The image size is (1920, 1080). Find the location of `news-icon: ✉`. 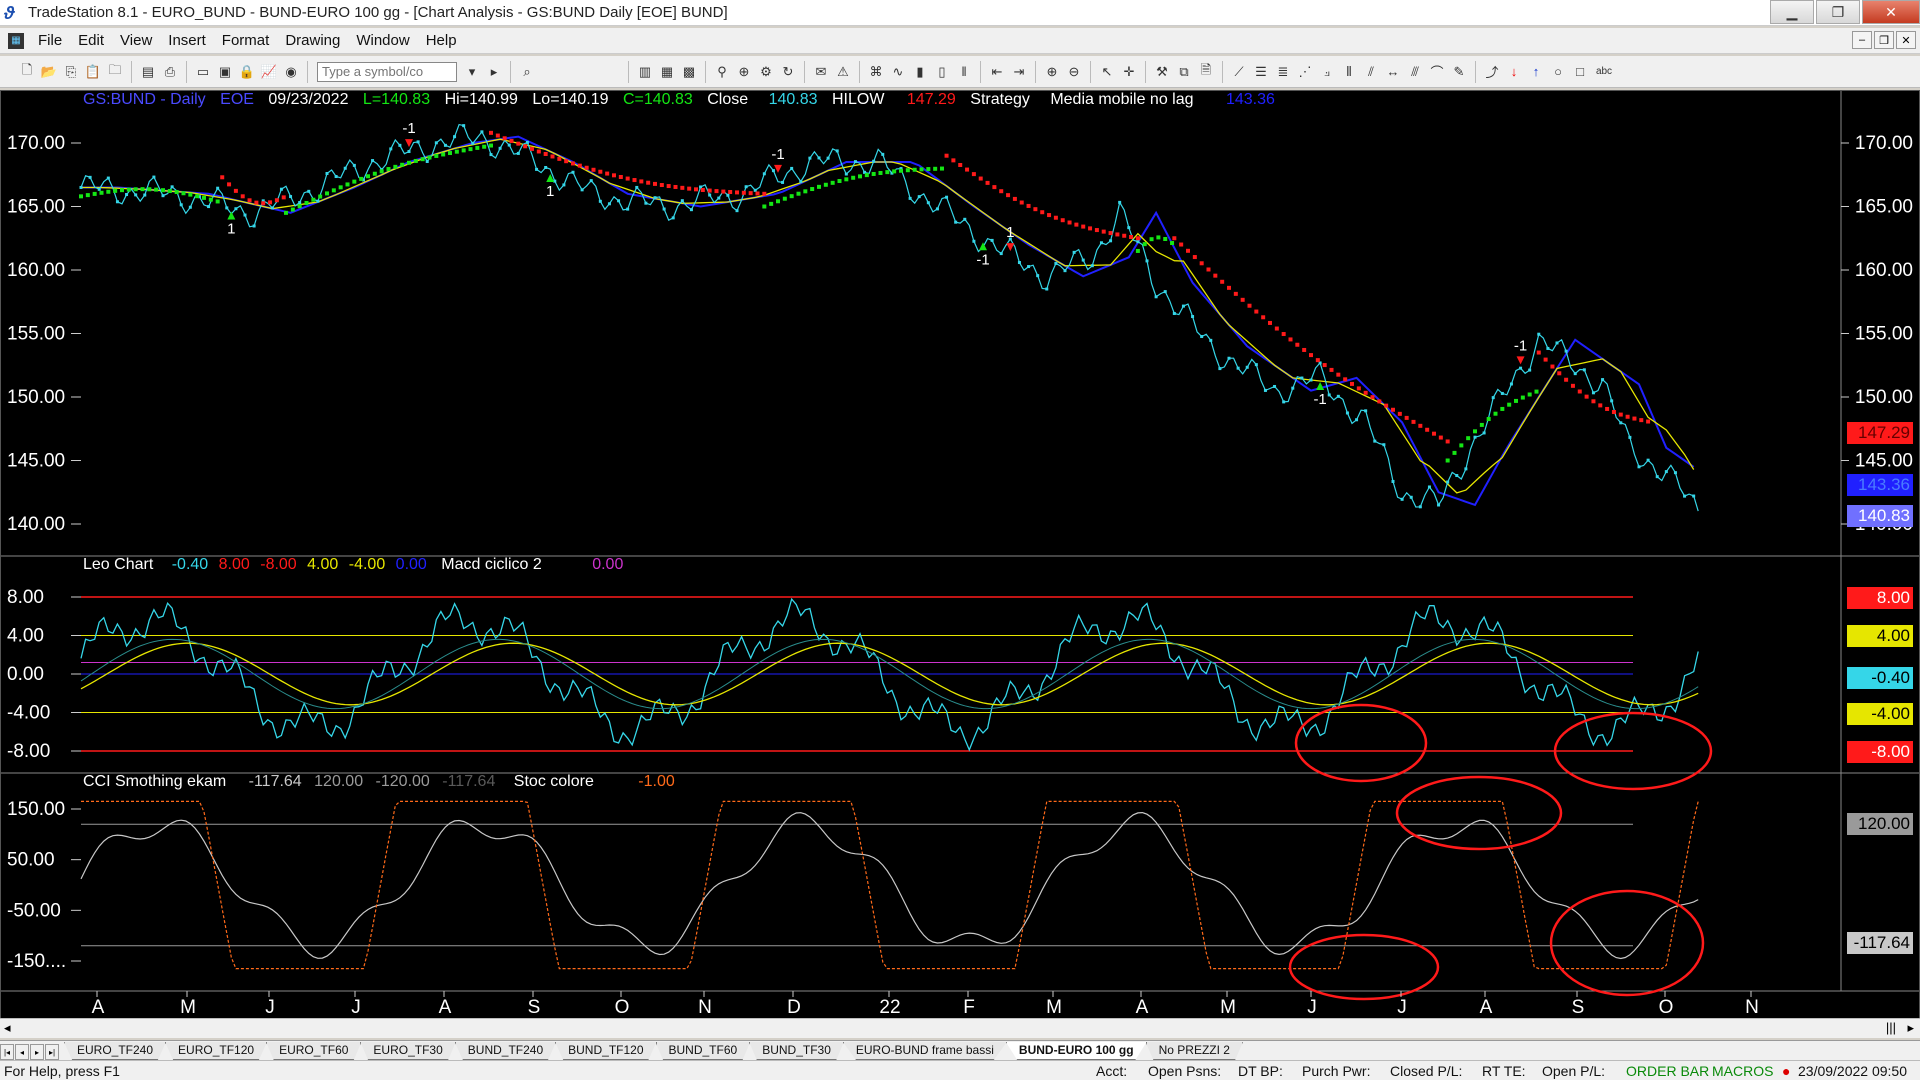

news-icon: ✉ is located at coordinates (821, 72).